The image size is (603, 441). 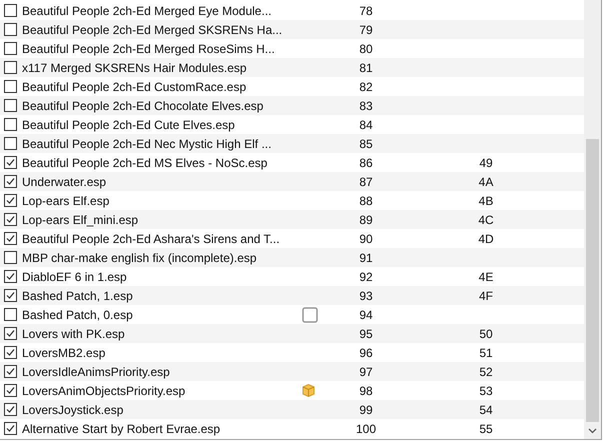 I want to click on plugin-name: x117 Merged SKSRENs Hair Modules.esp, so click(x=134, y=67).